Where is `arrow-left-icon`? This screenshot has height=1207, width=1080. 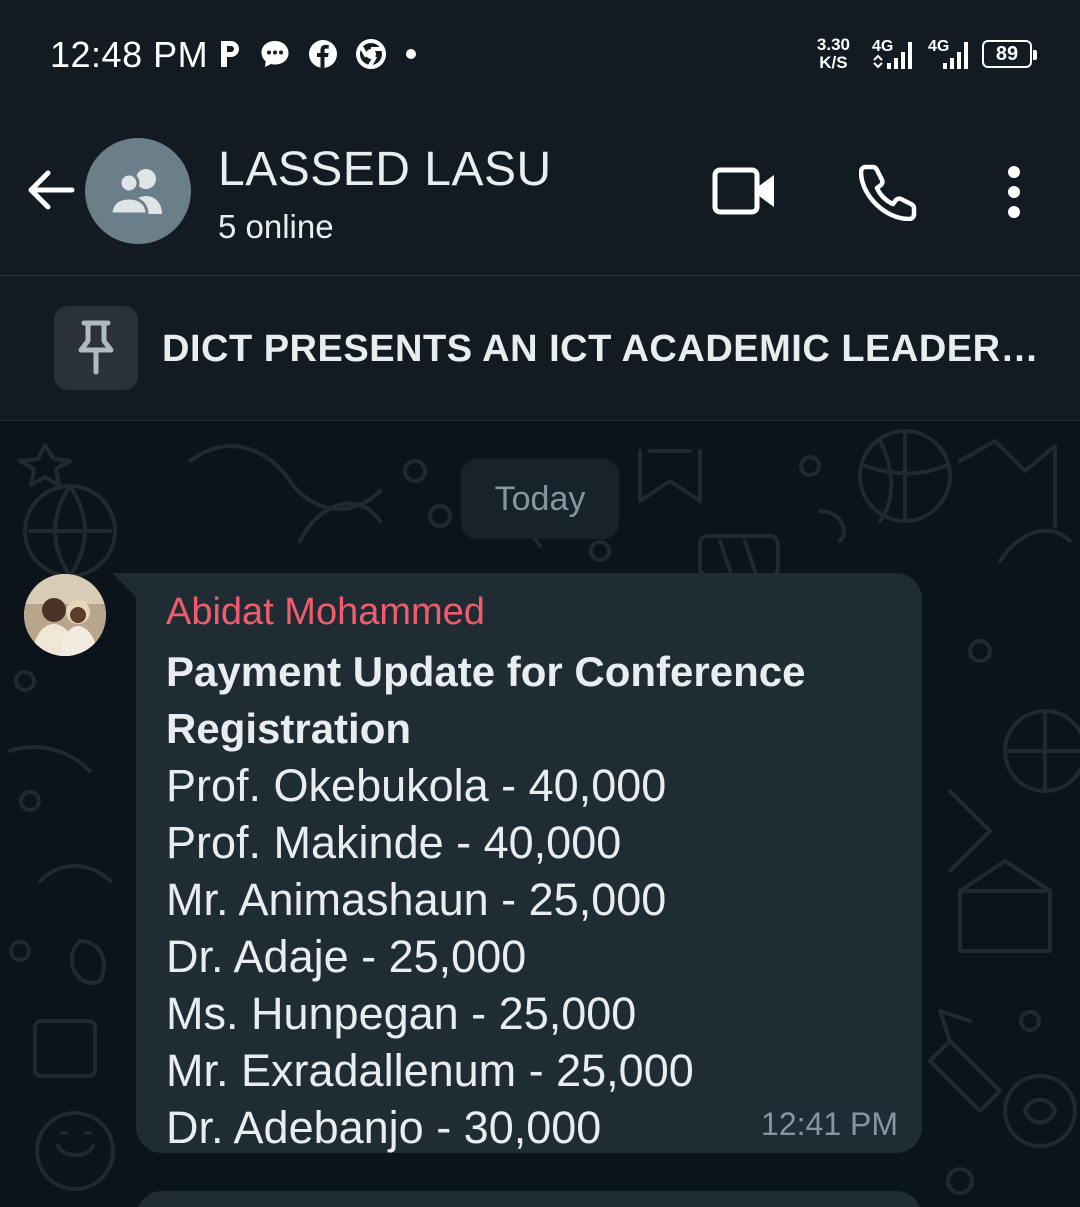 arrow-left-icon is located at coordinates (51, 190).